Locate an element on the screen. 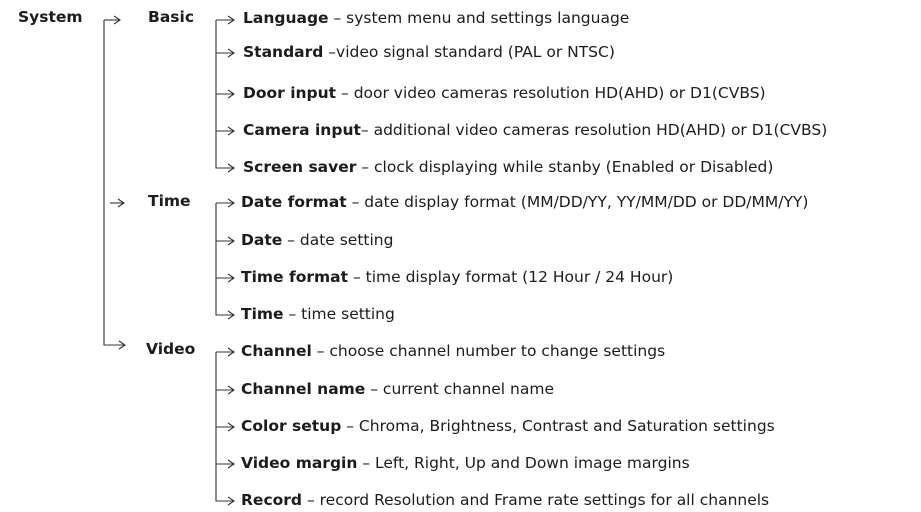 The height and width of the screenshot is (512, 921). setting-name: Time is located at coordinates (262, 314).